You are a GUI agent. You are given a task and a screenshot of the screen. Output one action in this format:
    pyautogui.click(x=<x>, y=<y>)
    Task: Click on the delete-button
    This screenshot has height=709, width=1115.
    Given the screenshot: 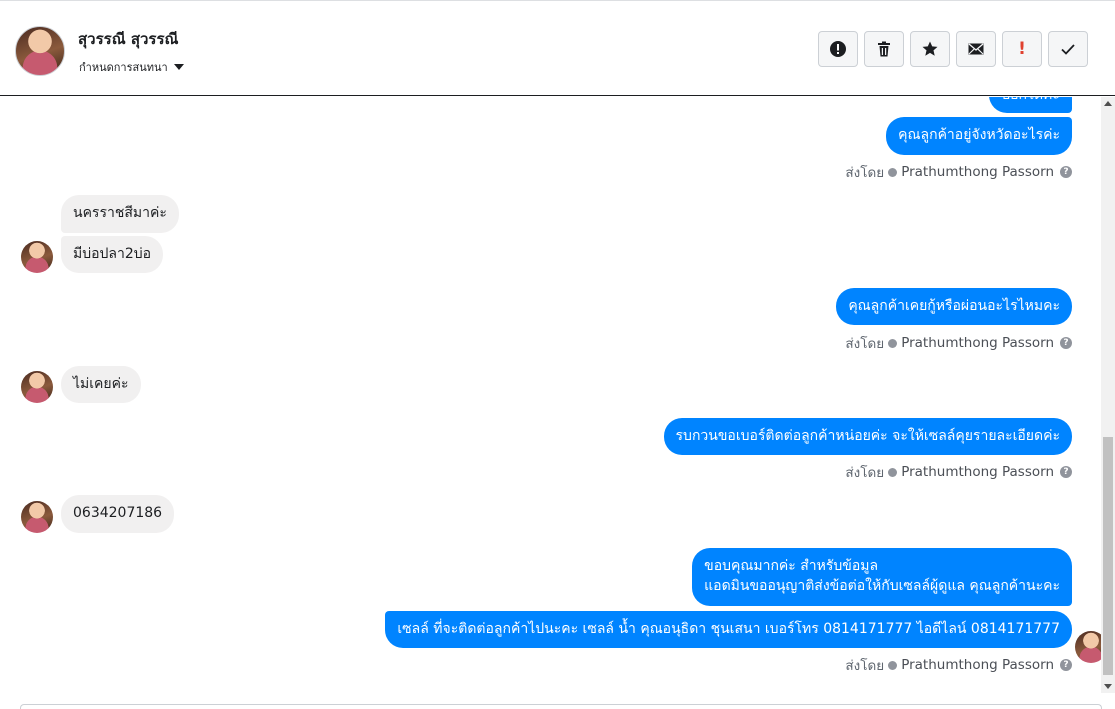 What is the action you would take?
    pyautogui.click(x=884, y=49)
    